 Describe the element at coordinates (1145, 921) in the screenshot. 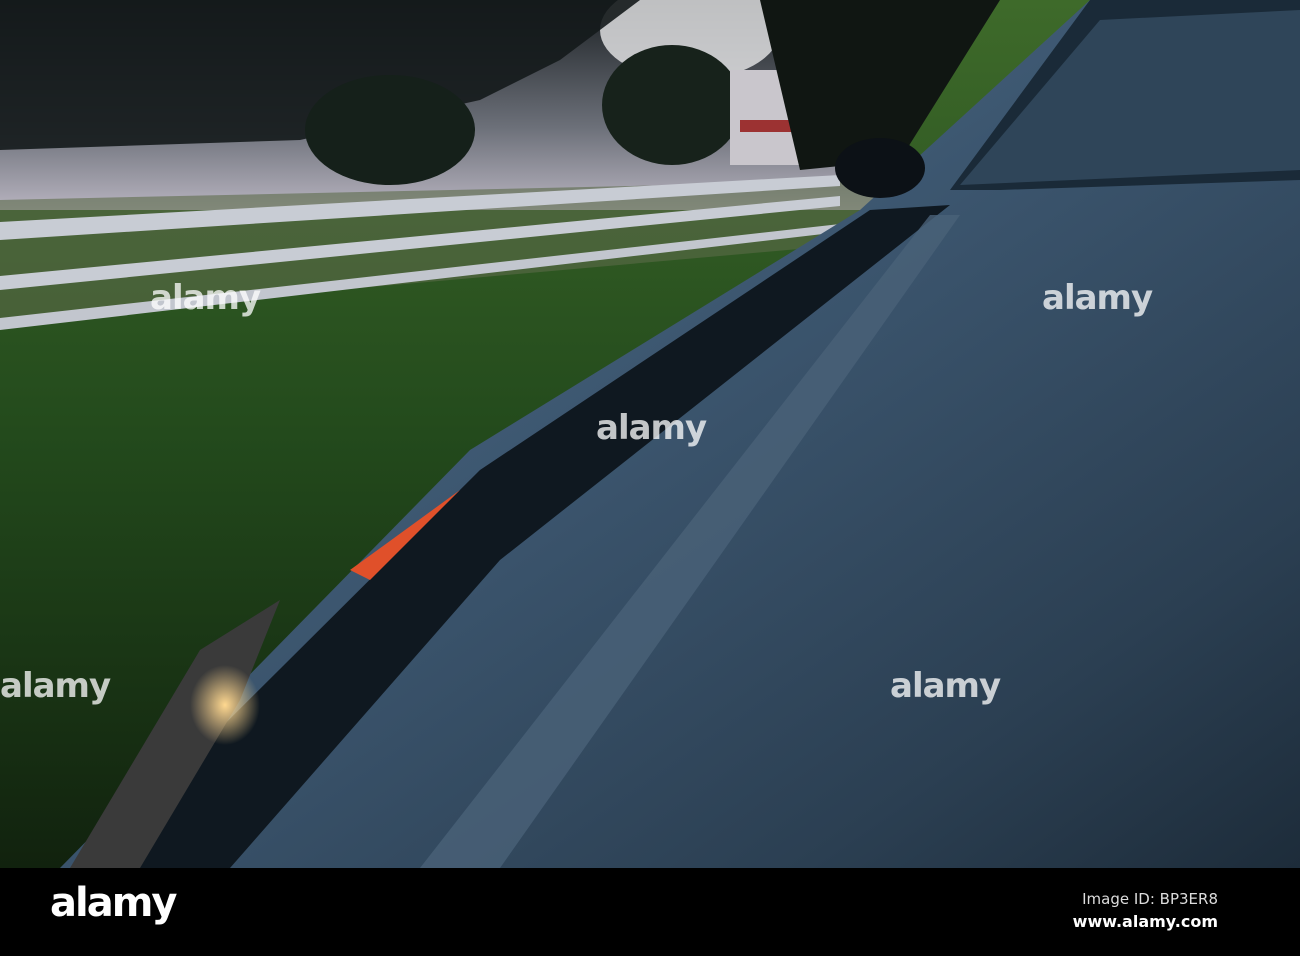

I see `site-url: www.alamy.com` at that location.